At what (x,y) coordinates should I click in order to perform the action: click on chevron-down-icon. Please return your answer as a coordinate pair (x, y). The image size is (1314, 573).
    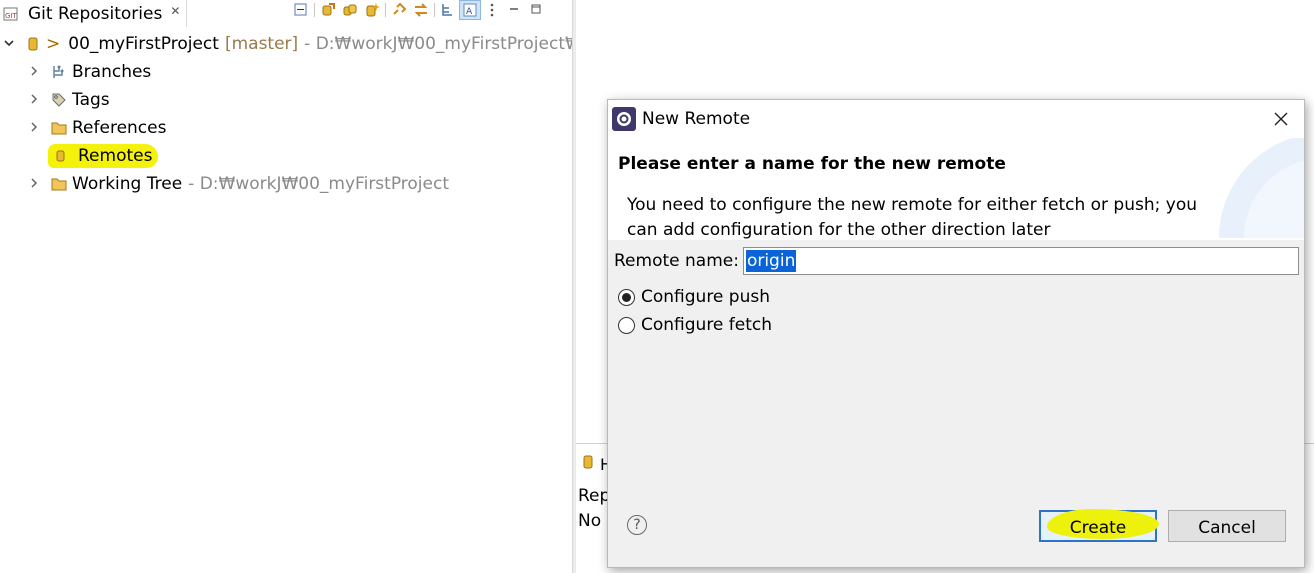
    Looking at the image, I should click on (9, 44).